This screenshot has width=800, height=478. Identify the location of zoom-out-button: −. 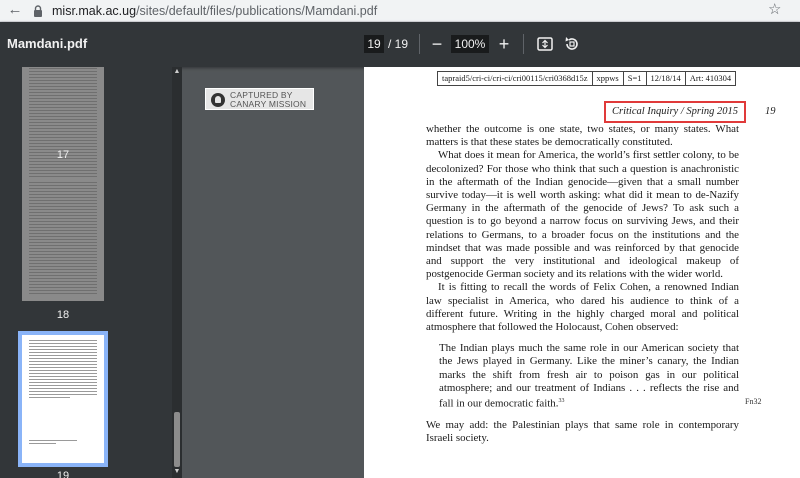
(437, 44).